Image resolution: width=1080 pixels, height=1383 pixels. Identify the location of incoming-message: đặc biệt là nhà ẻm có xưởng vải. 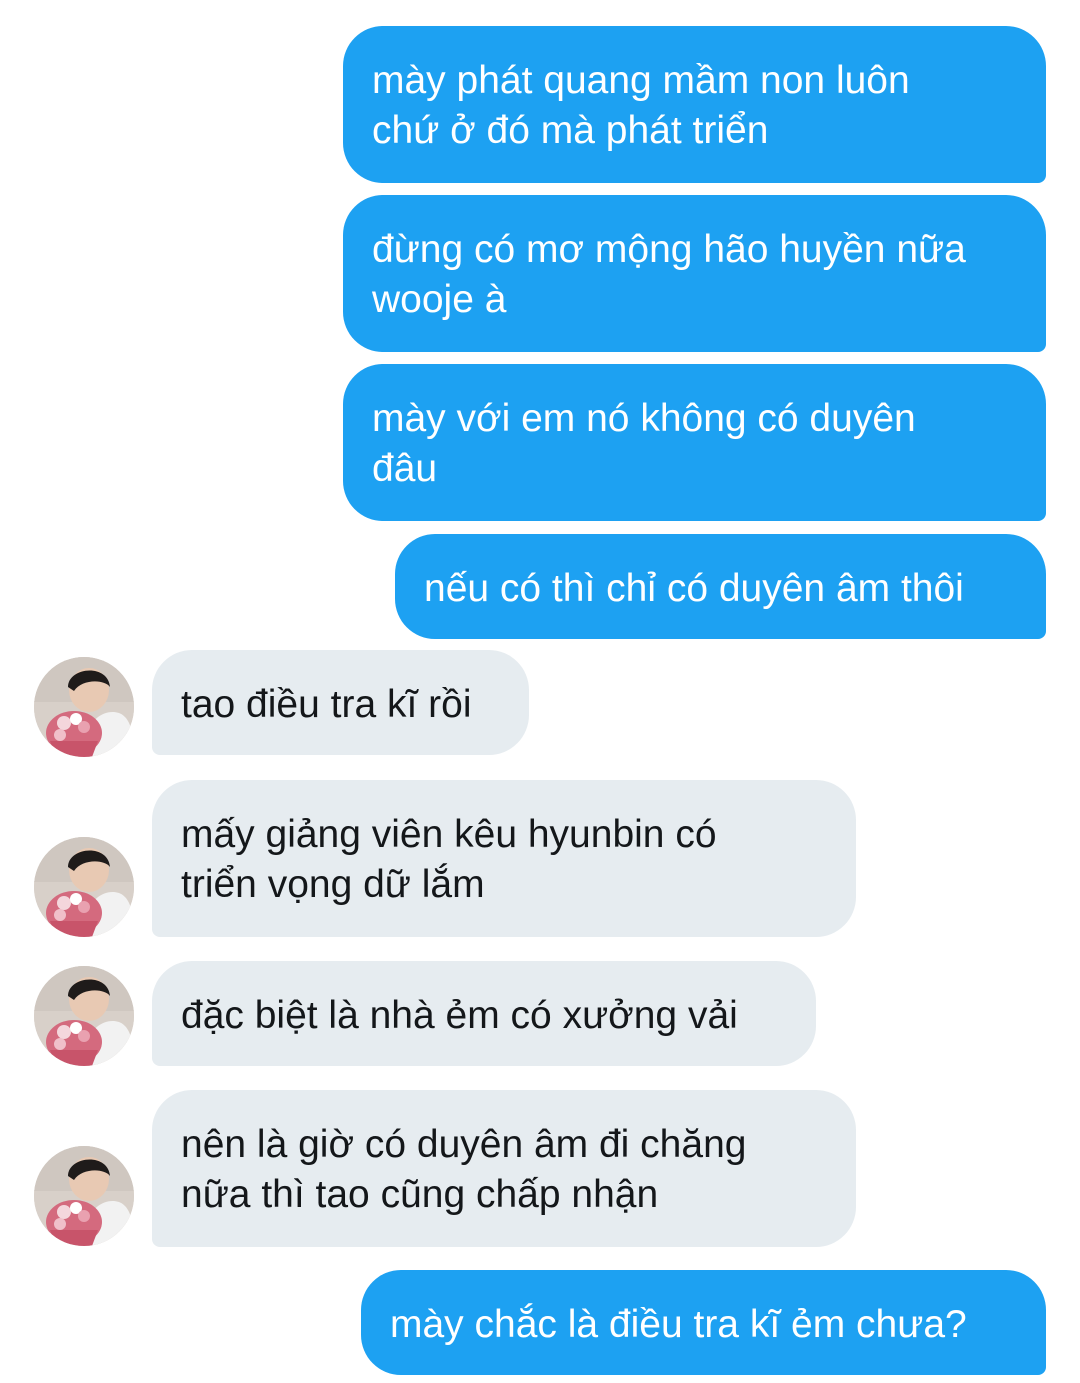
(484, 1013).